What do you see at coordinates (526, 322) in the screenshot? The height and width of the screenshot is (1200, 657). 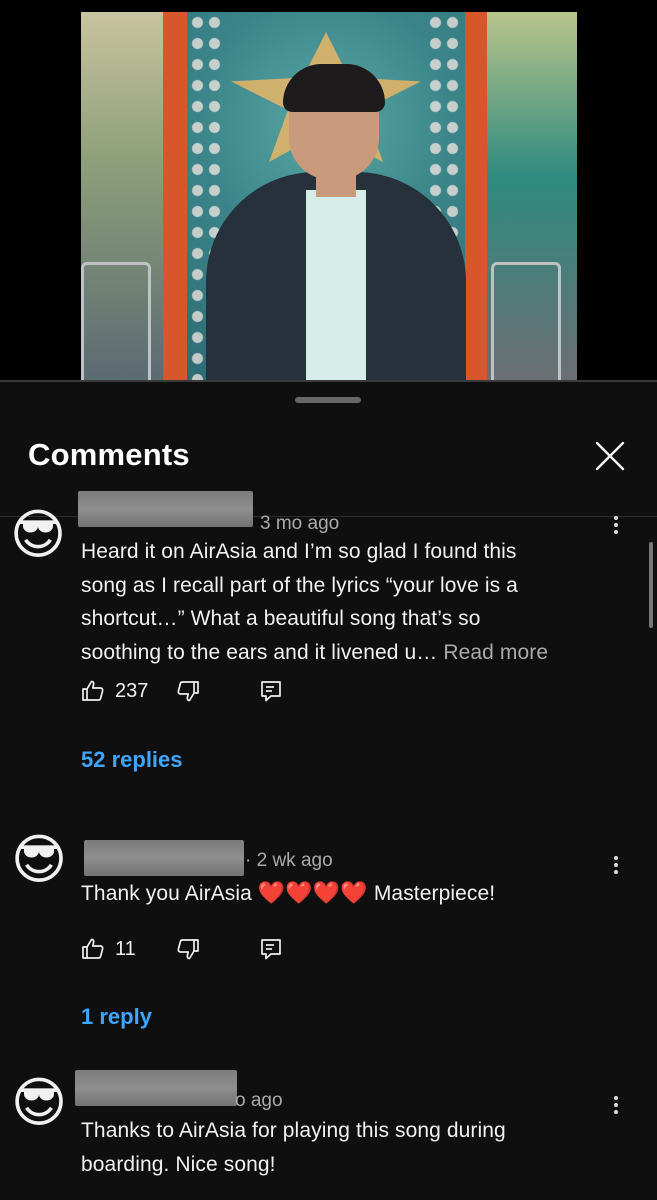 I see `video-railing-right` at bounding box center [526, 322].